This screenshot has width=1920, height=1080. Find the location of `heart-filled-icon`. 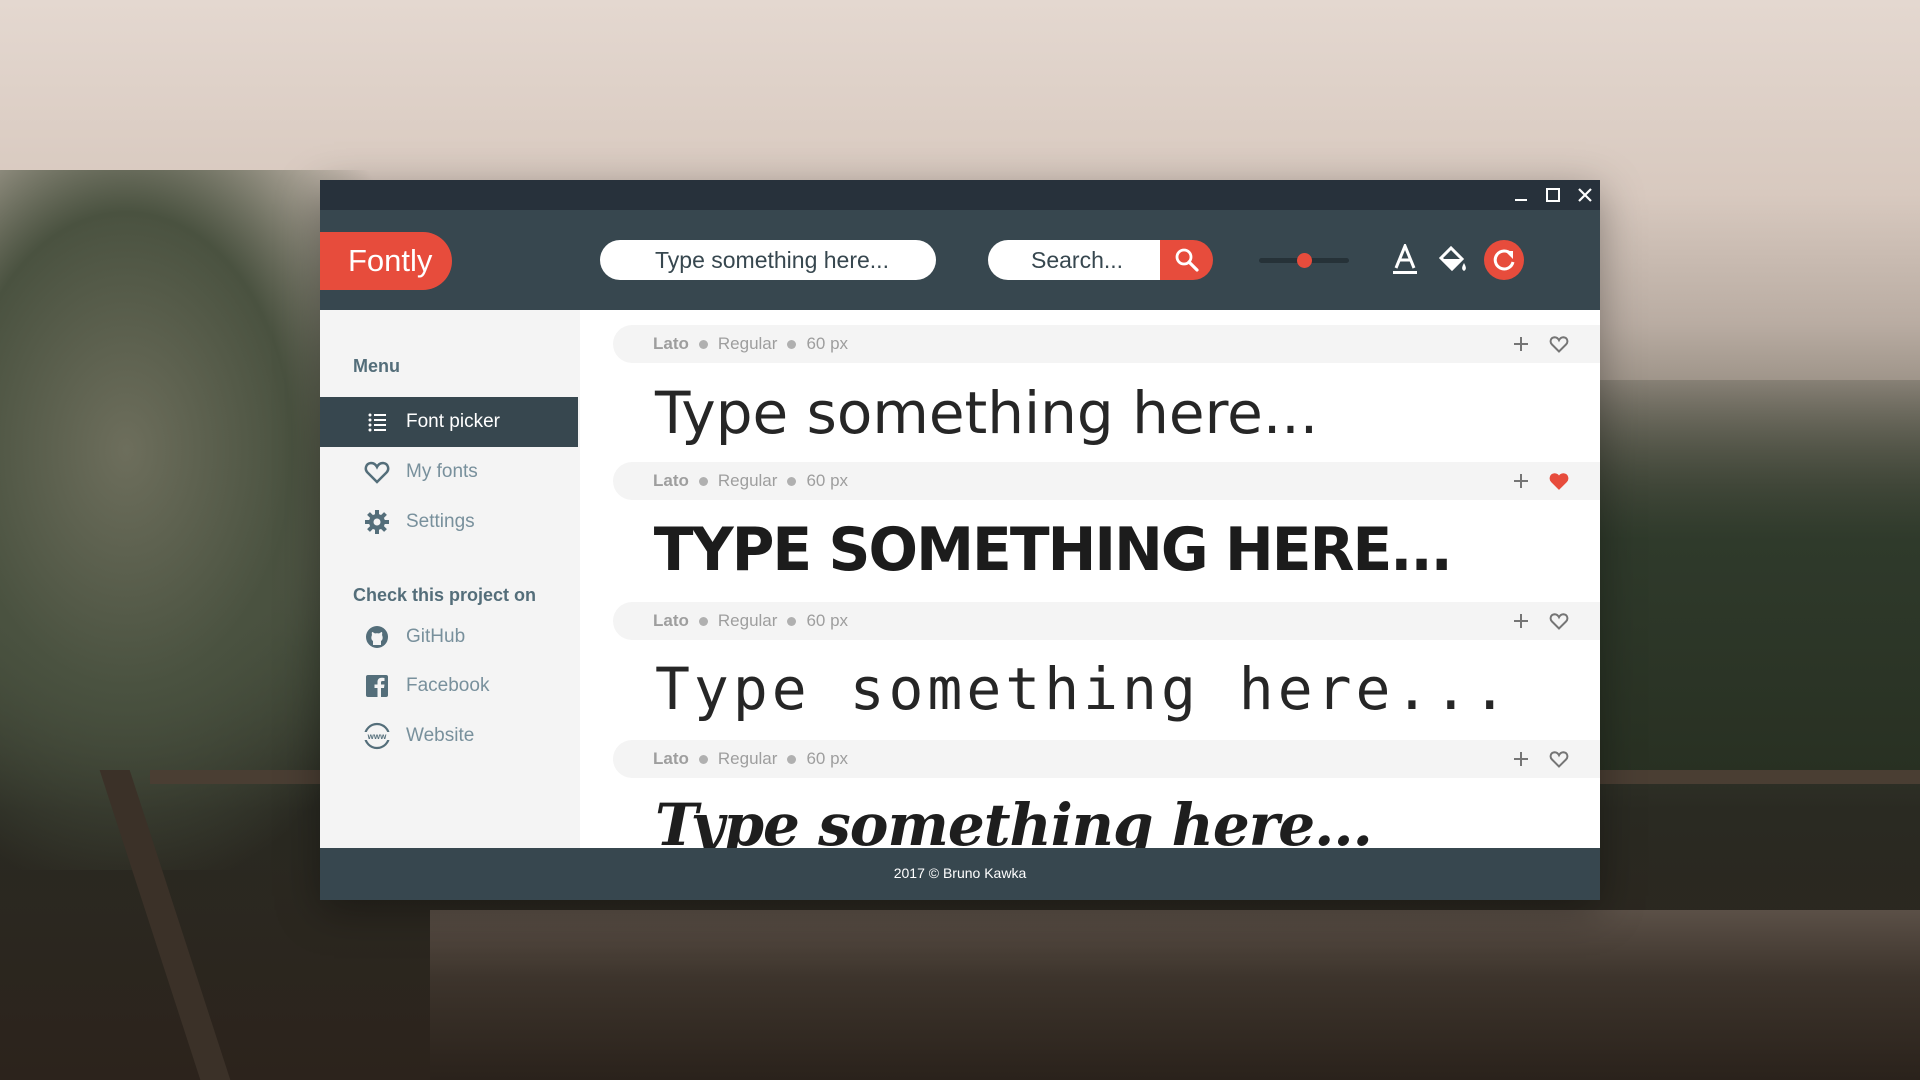

heart-filled-icon is located at coordinates (1559, 481).